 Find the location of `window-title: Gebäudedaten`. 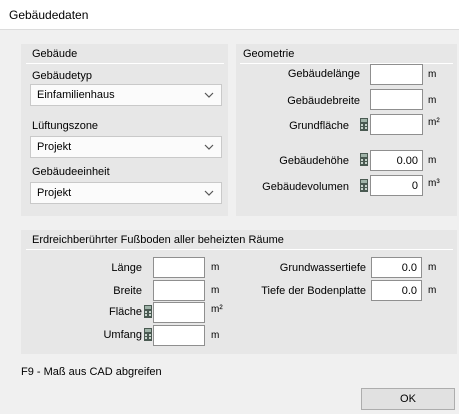

window-title: Gebäudedaten is located at coordinates (49, 15).